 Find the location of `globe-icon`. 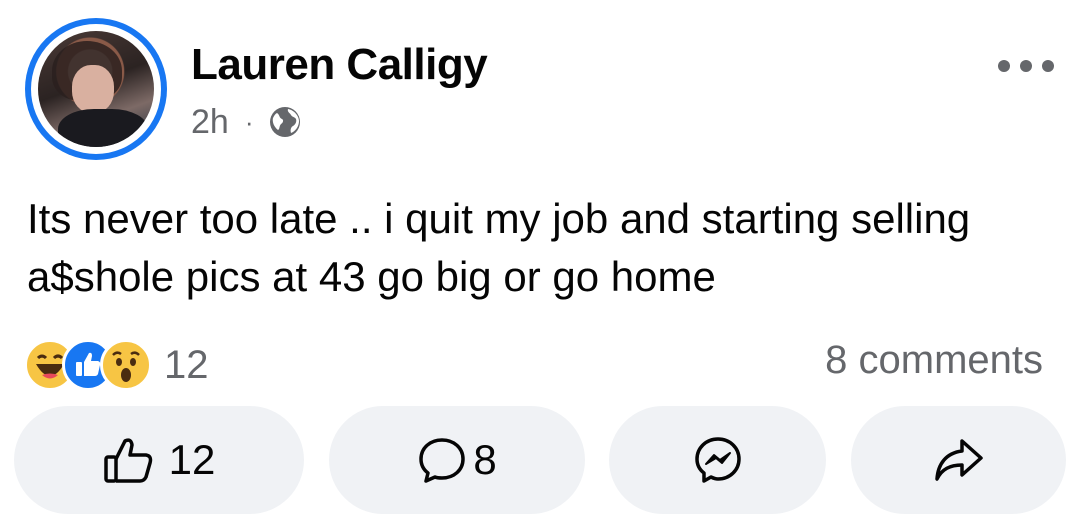

globe-icon is located at coordinates (285, 122).